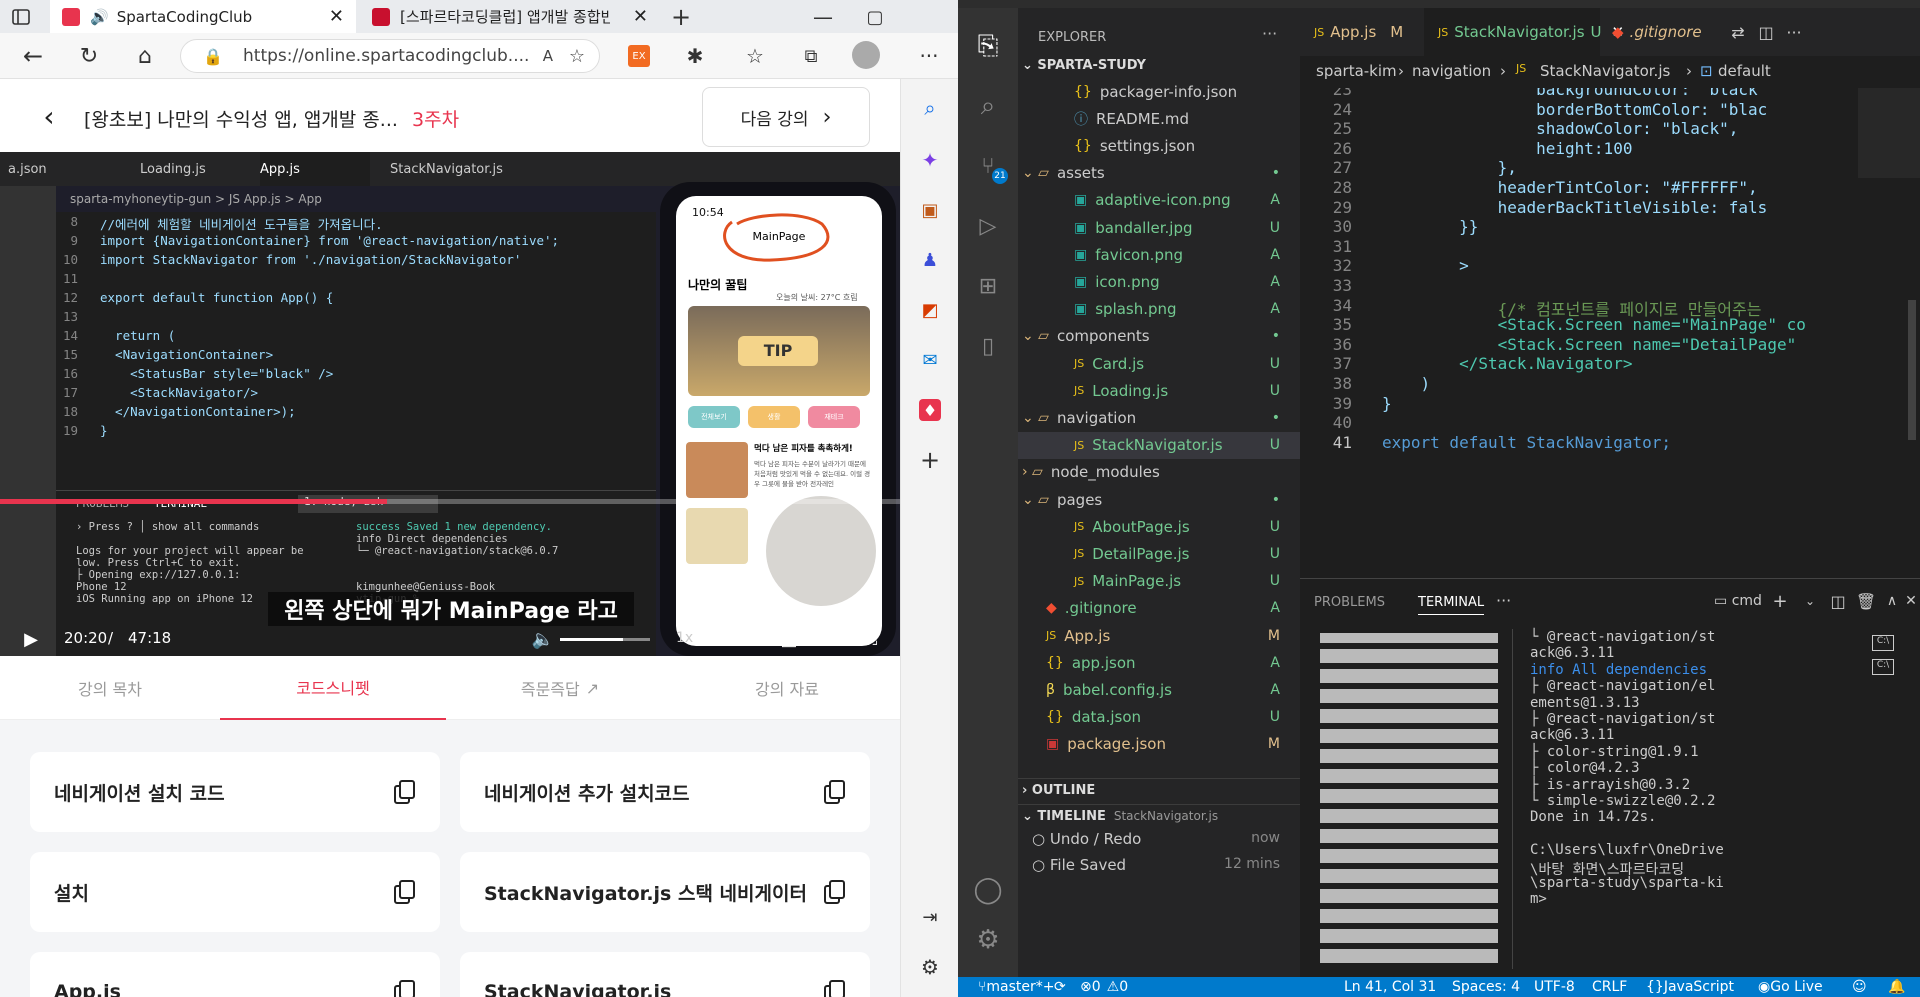 The width and height of the screenshot is (1920, 997). I want to click on split-terminal-icon: ◫, so click(1838, 601).